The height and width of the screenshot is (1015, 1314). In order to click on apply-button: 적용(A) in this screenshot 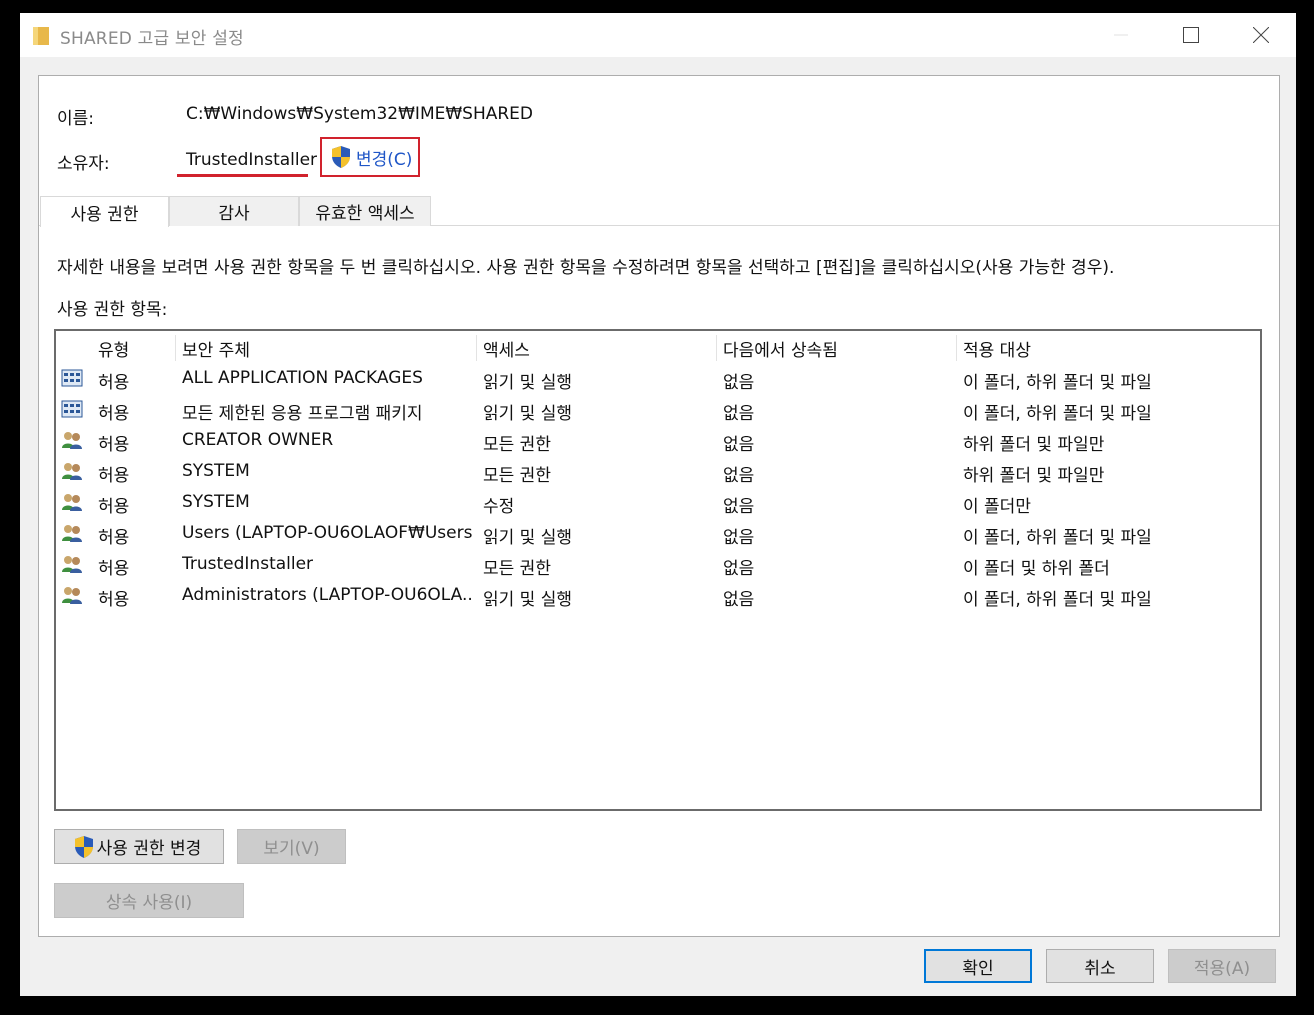, I will do `click(1222, 966)`.